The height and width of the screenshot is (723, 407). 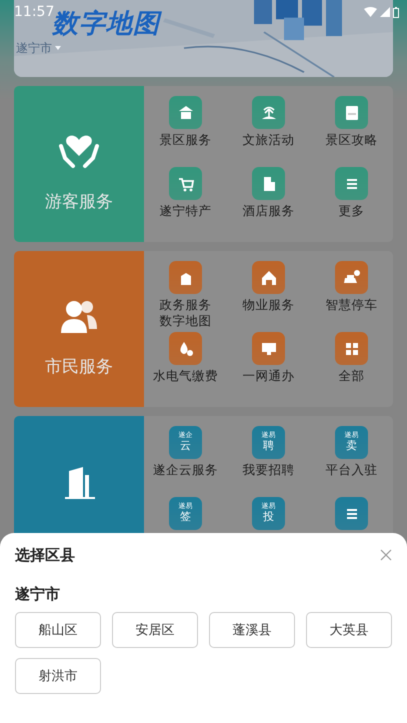 I want to click on tile-label: 景区攻略, so click(x=352, y=140).